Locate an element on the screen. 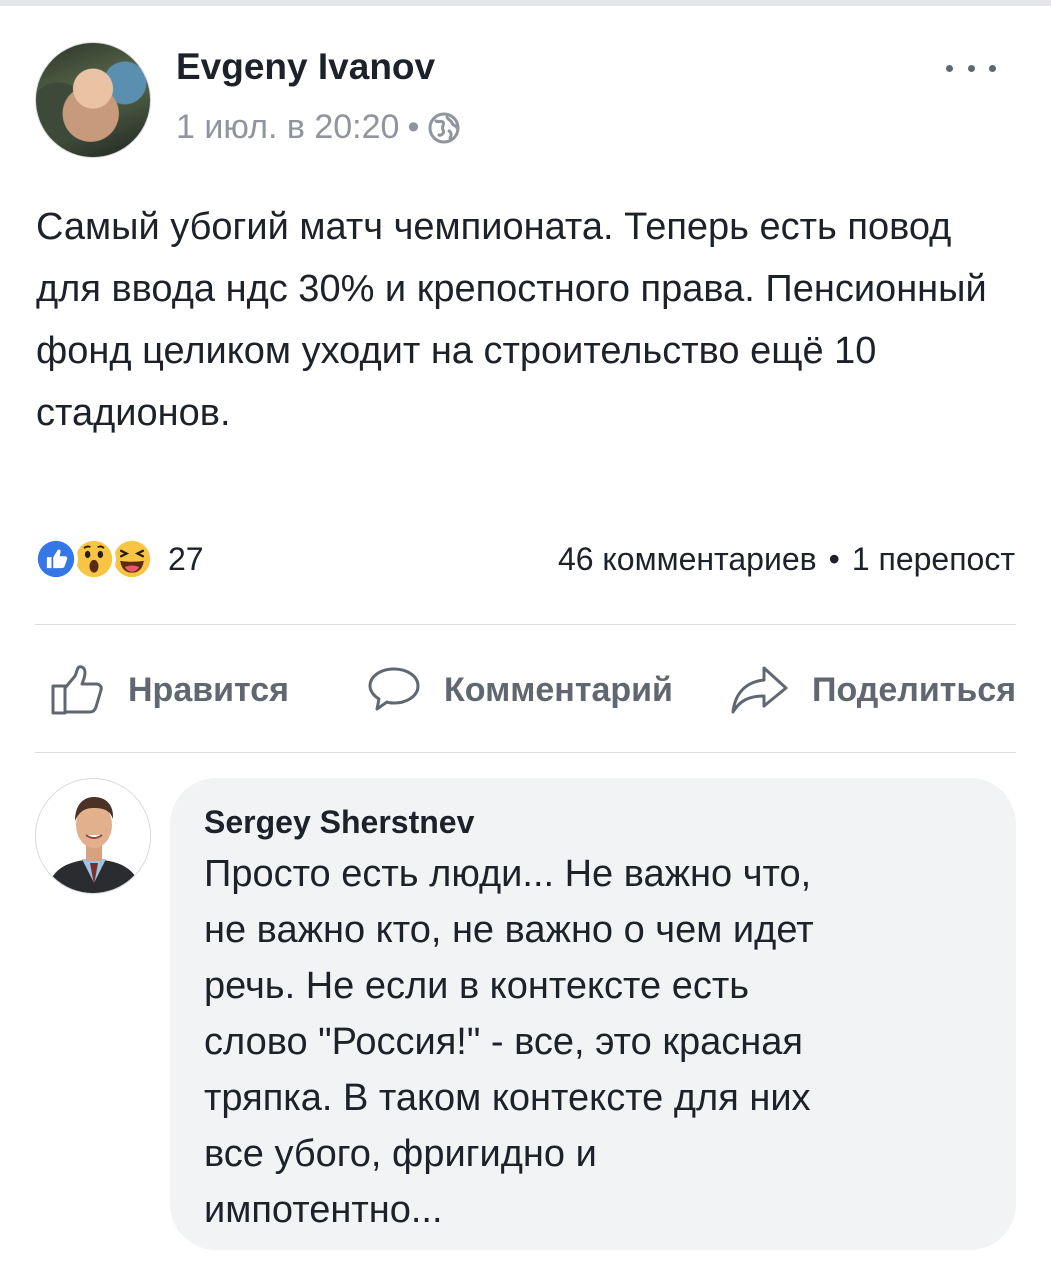 This screenshot has width=1051, height=1280. commenter-portrait is located at coordinates (93, 836).